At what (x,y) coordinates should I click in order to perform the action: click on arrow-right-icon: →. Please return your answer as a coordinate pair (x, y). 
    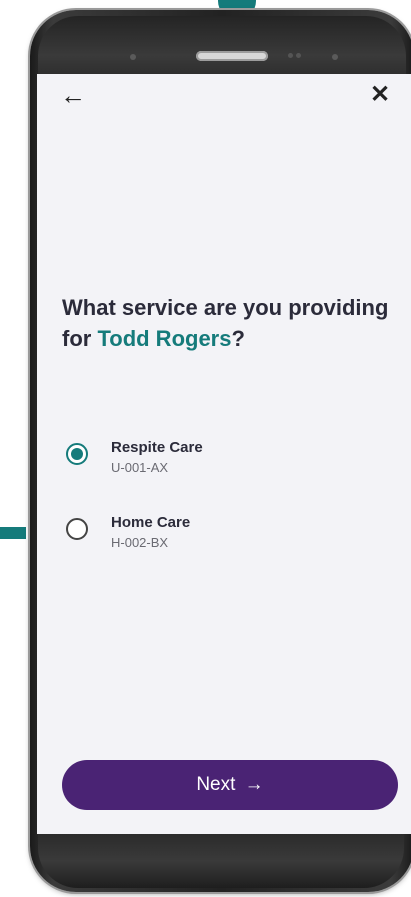
    Looking at the image, I should click on (254, 784).